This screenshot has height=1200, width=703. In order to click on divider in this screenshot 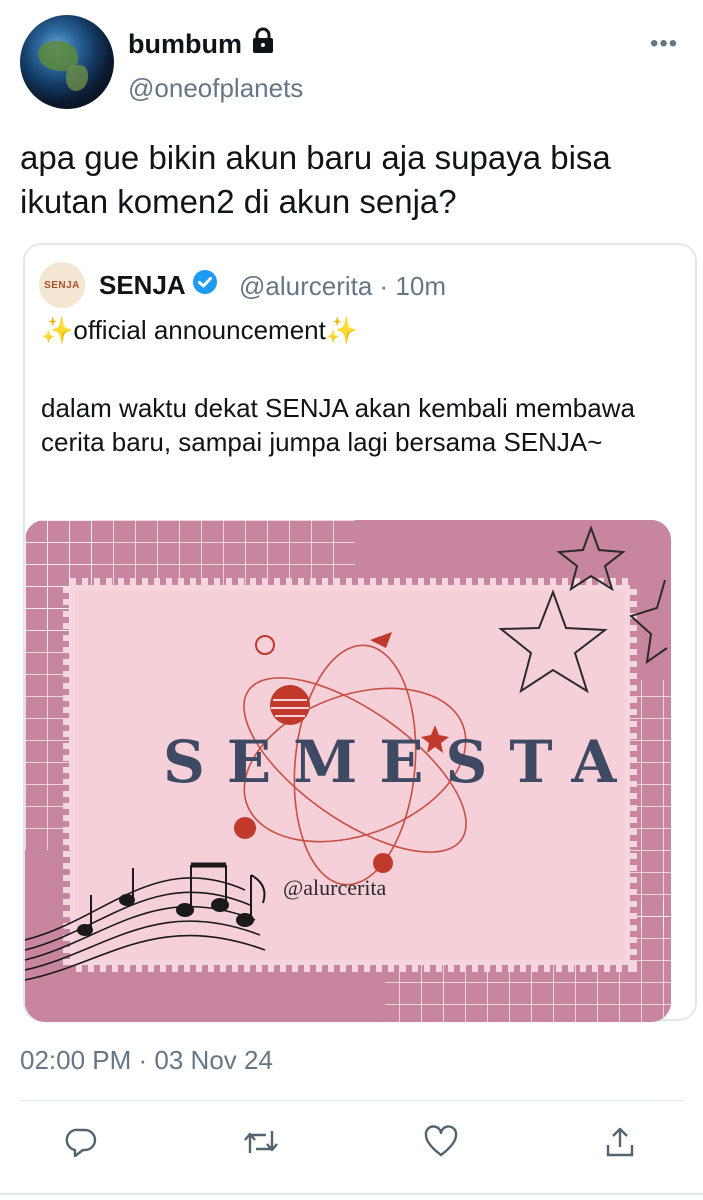, I will do `click(352, 1100)`.